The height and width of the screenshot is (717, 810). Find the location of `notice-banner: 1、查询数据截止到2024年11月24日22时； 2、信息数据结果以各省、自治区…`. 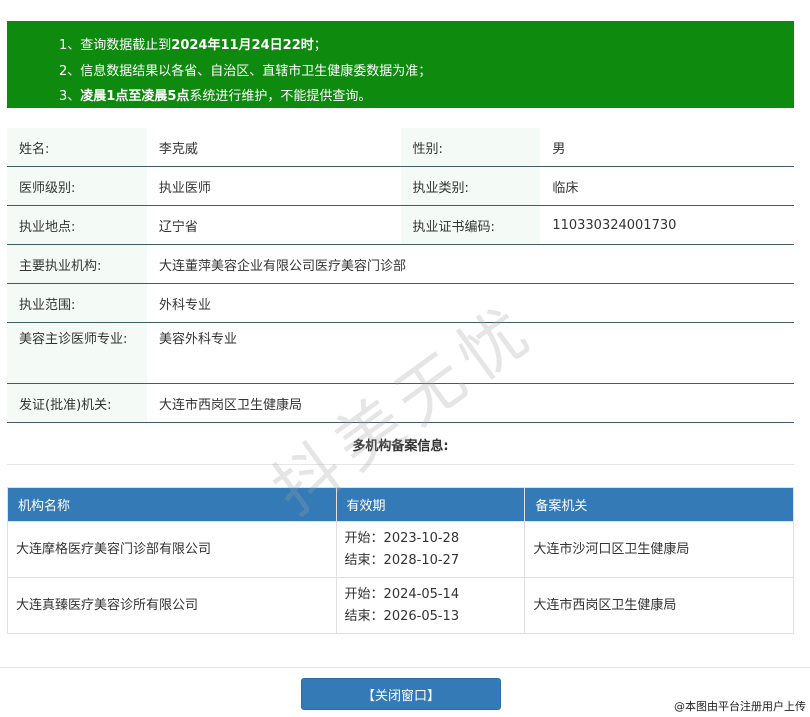

notice-banner: 1、查询数据截止到2024年11月24日22时； 2、信息数据结果以各省、自治区… is located at coordinates (400, 64).